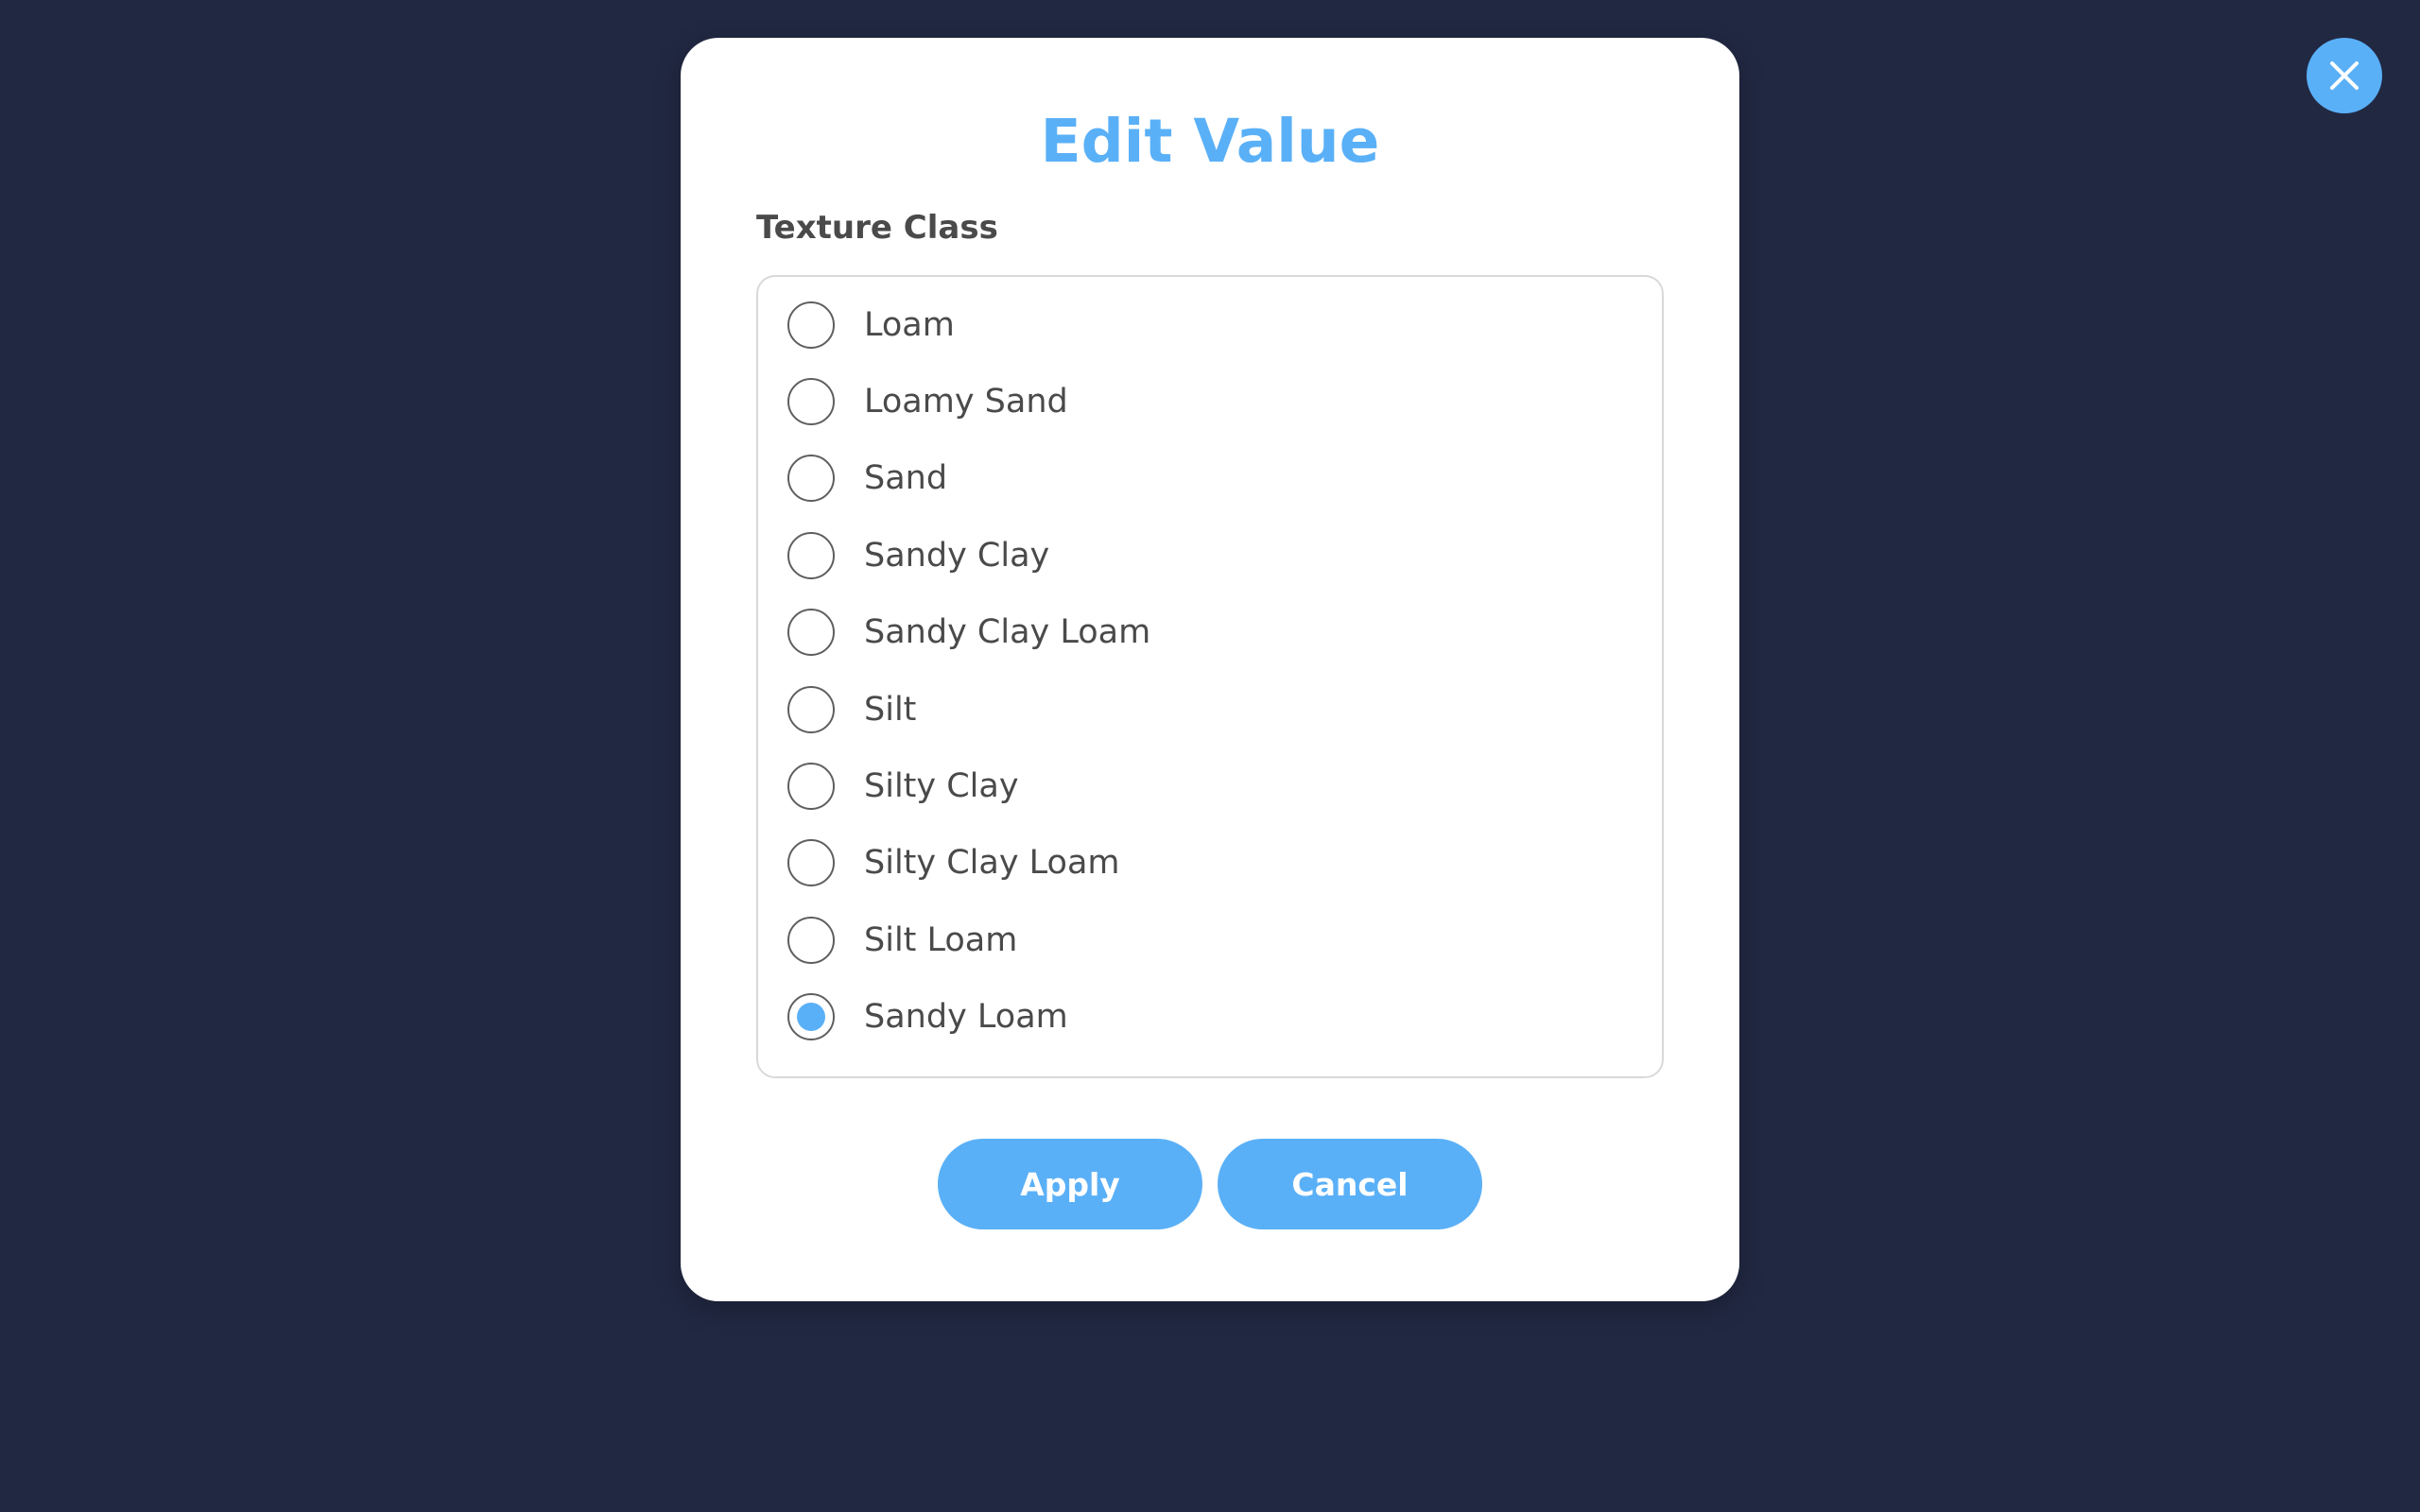 The image size is (2420, 1512). What do you see at coordinates (966, 1017) in the screenshot?
I see `option-label: Sandy Loam` at bounding box center [966, 1017].